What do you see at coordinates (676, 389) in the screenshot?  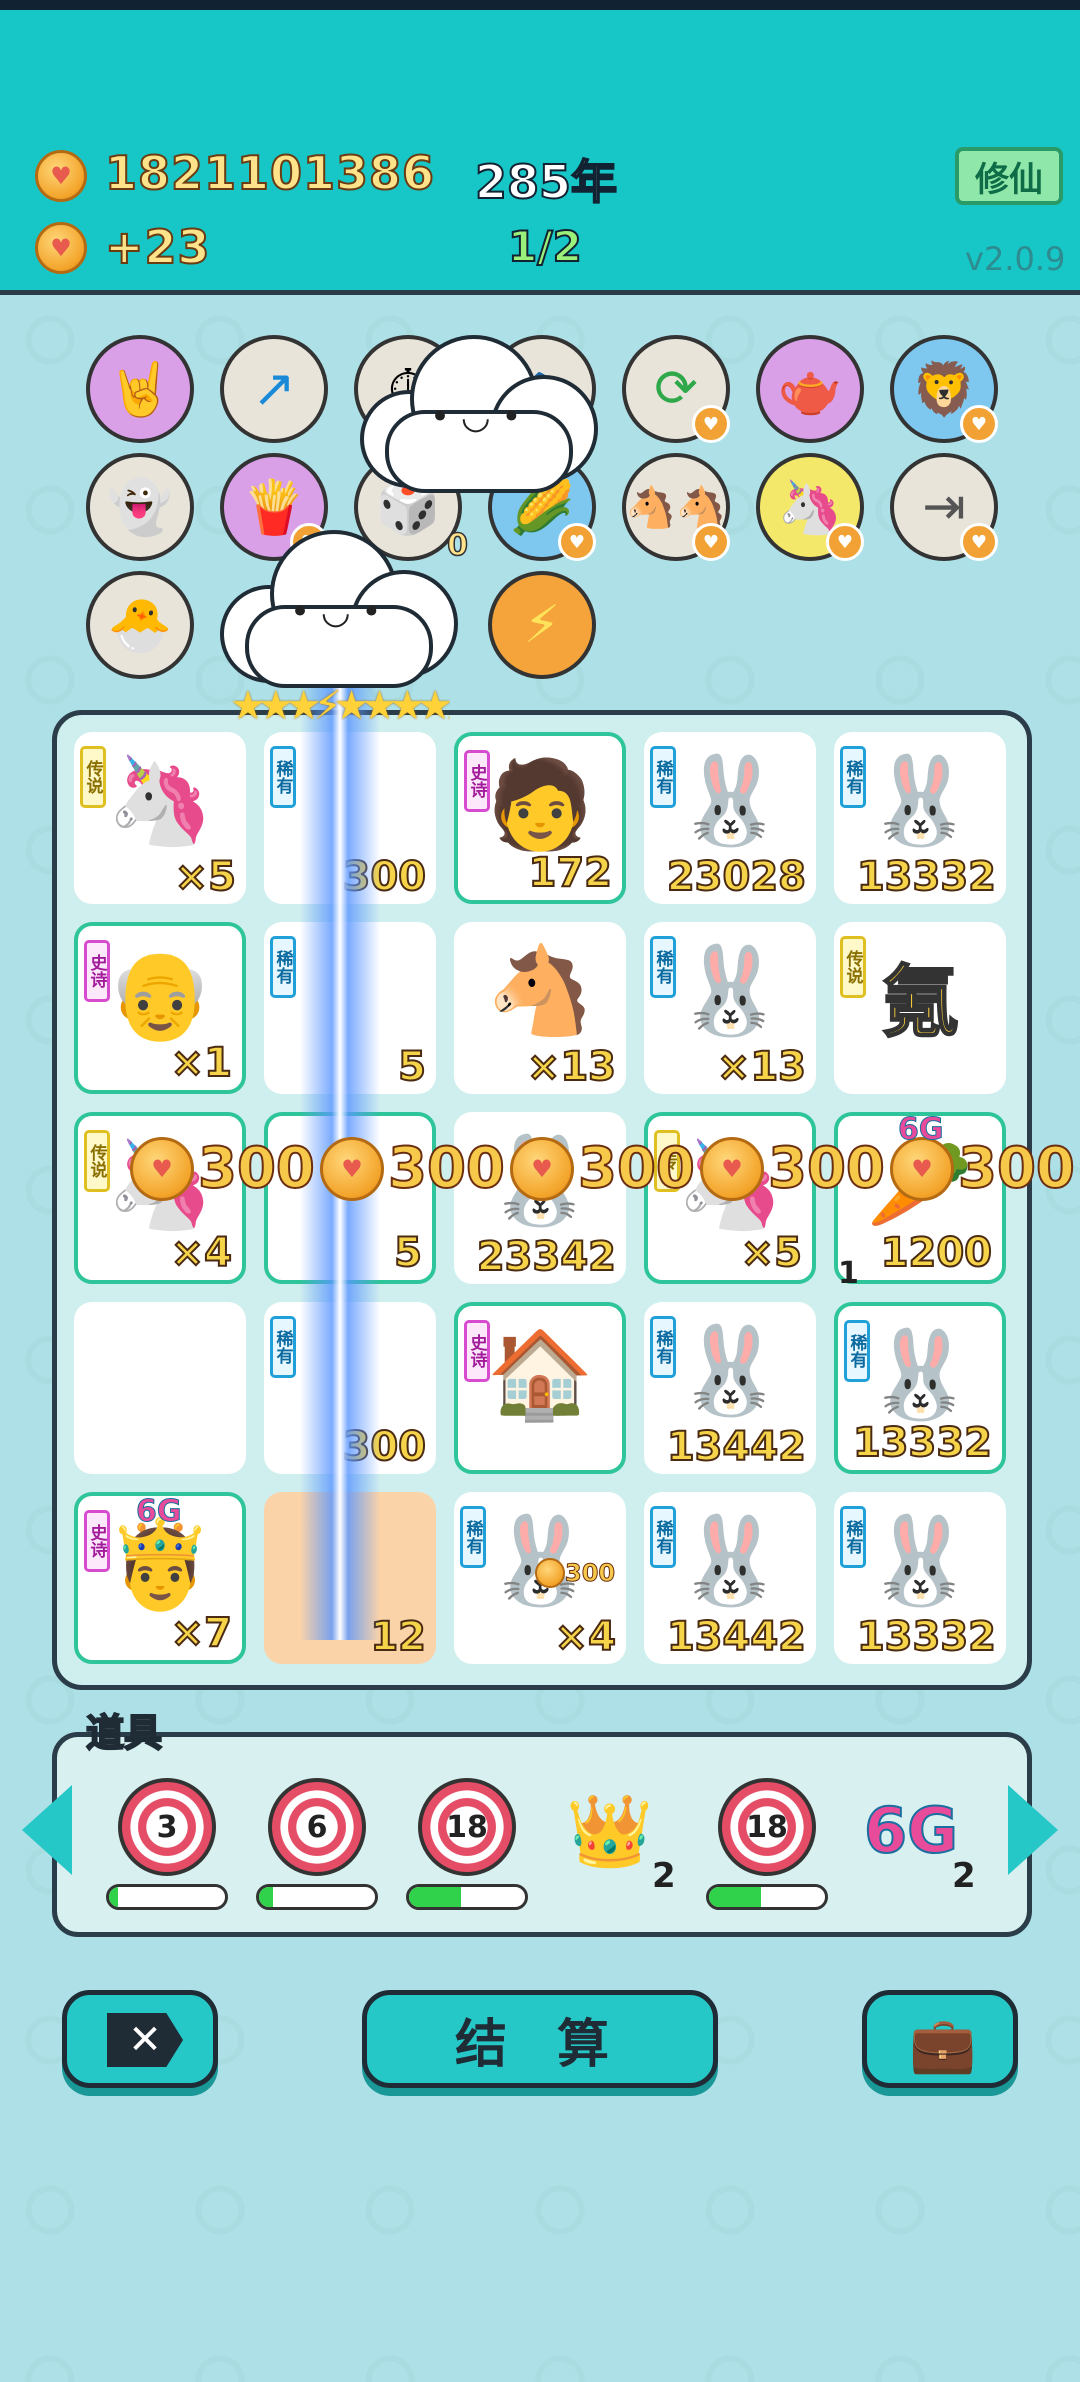 I see `refresh-badge: ⟳ ♥` at bounding box center [676, 389].